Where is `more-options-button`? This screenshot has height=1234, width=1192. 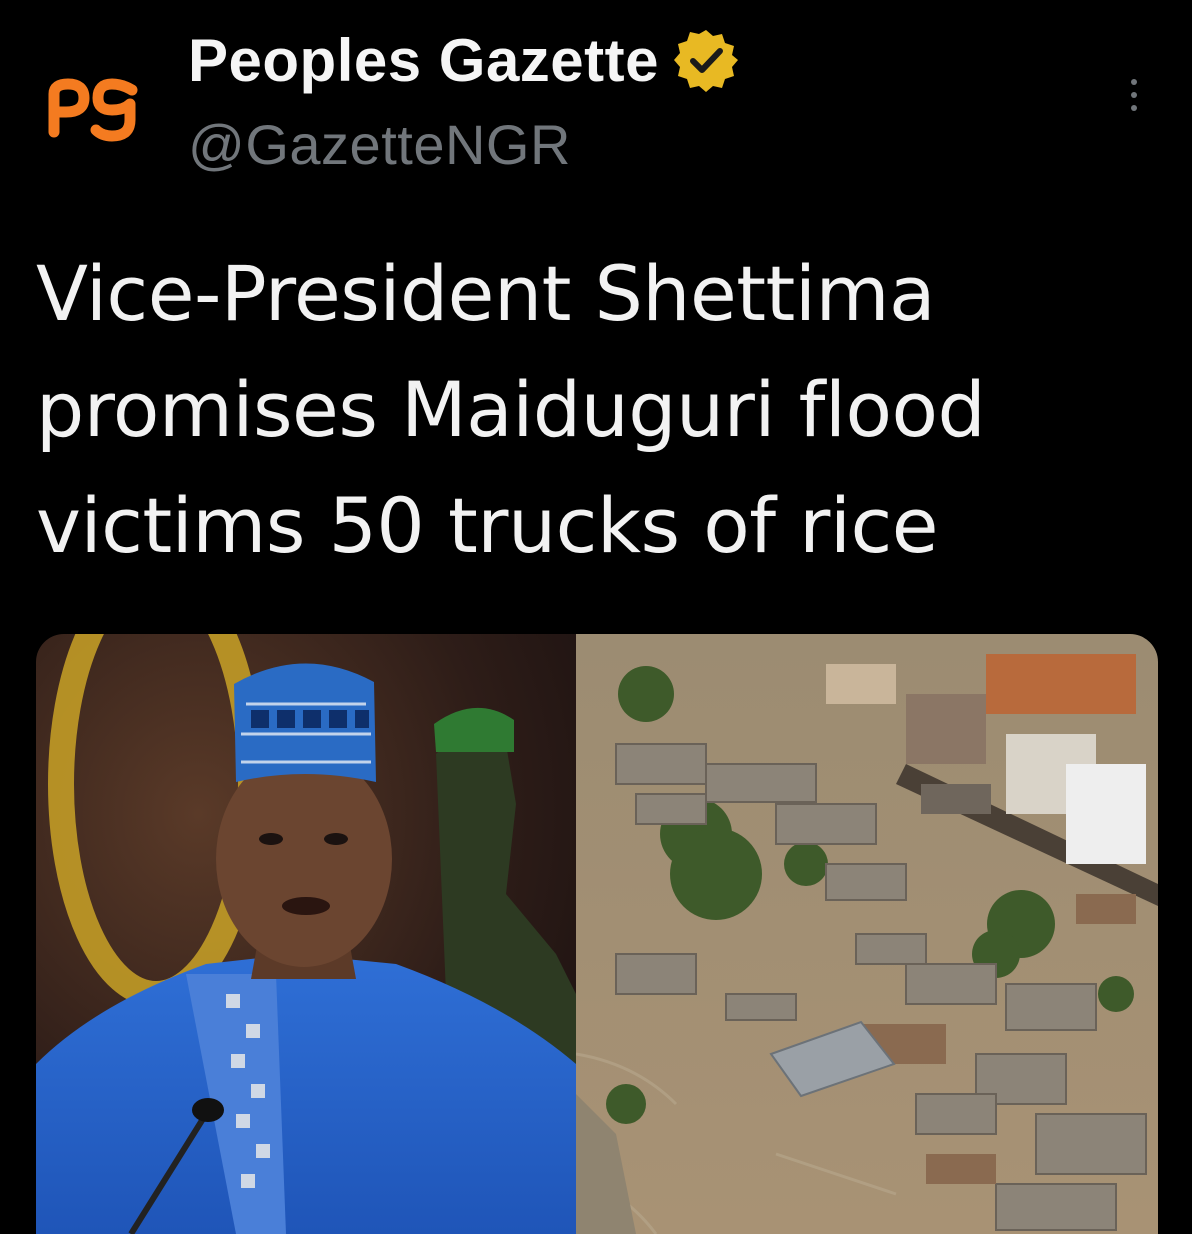
more-options-button is located at coordinates (1134, 95).